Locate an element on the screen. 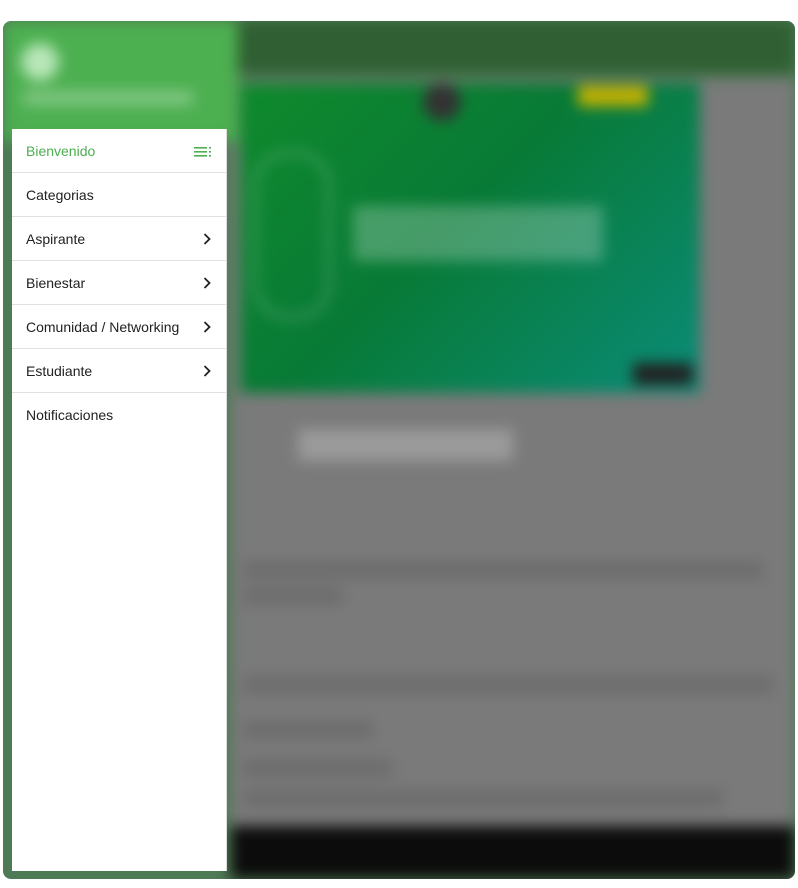  header-button is located at coordinates (613, 96).